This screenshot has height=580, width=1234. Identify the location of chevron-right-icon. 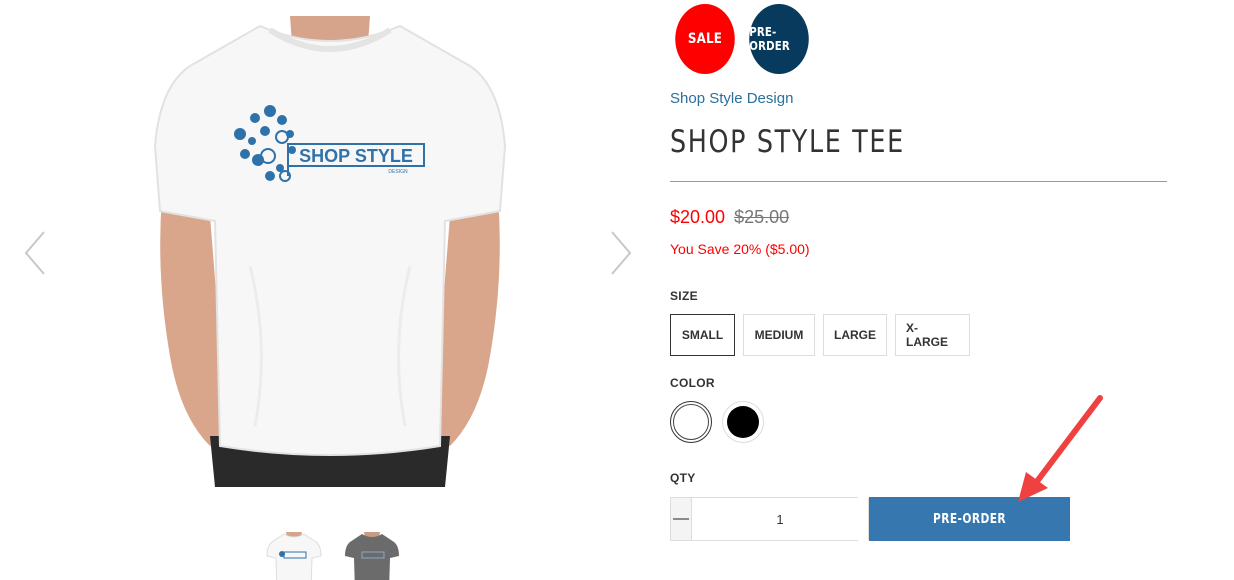
(621, 253).